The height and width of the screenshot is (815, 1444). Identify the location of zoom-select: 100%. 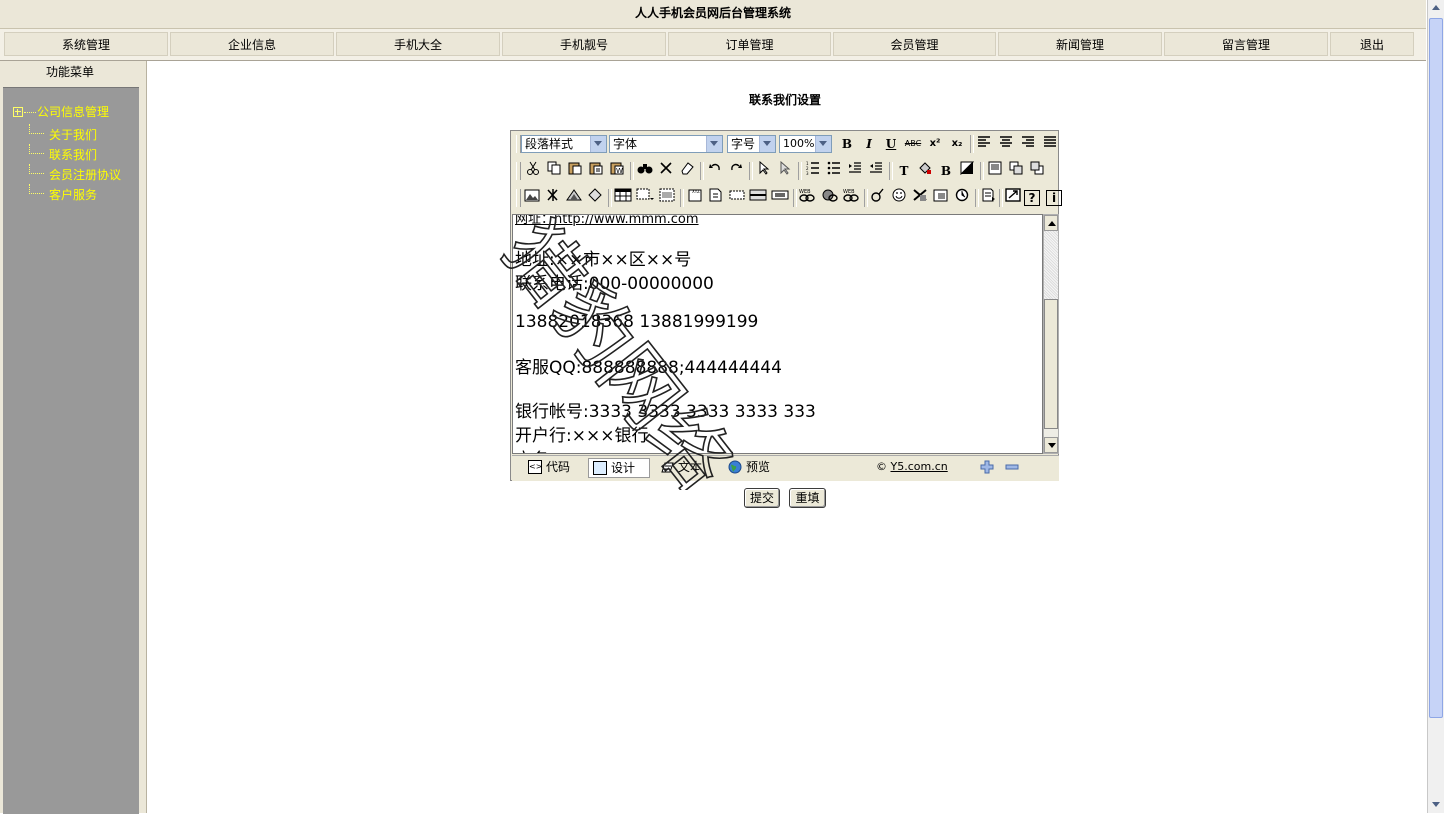
(805, 144).